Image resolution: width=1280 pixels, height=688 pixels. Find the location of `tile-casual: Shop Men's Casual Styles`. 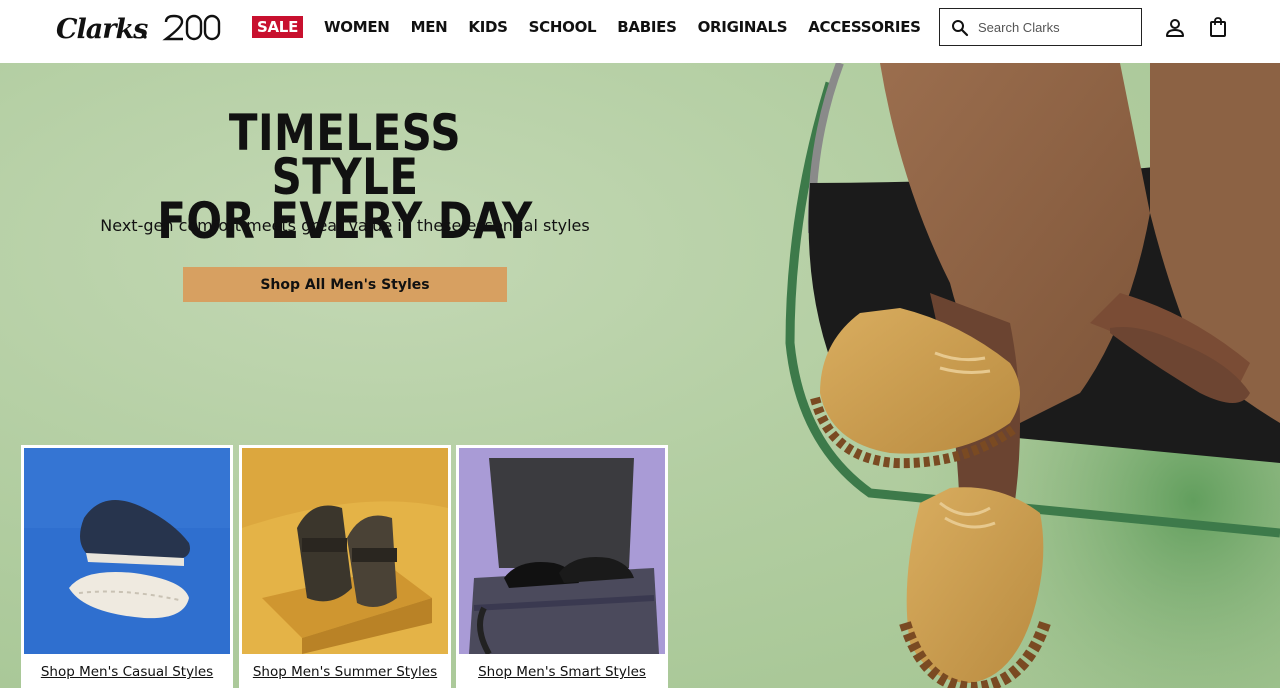

tile-casual: Shop Men's Casual Styles is located at coordinates (127, 566).